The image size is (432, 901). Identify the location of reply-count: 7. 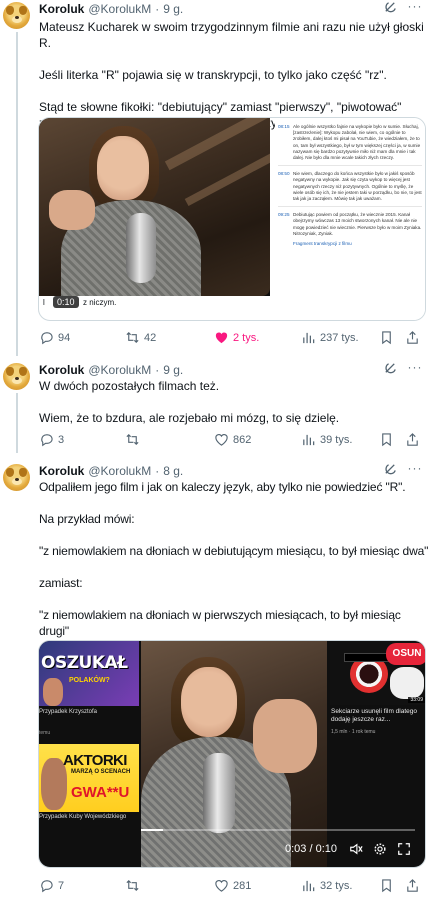
(61, 885).